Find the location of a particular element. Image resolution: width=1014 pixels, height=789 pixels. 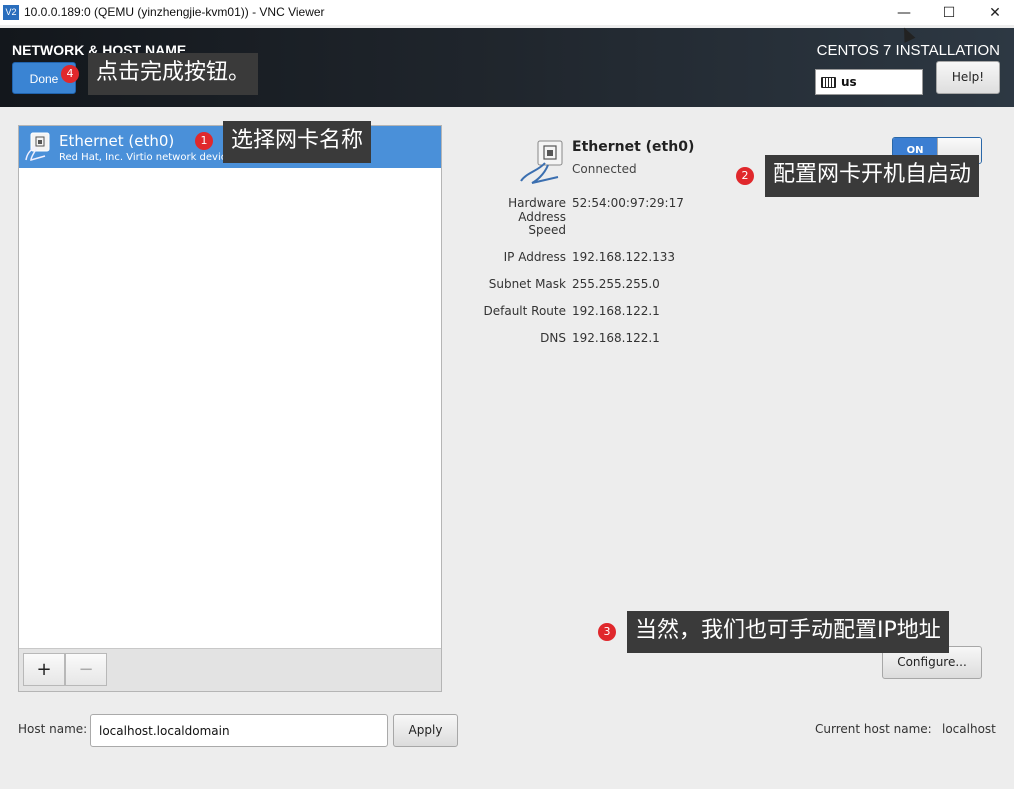

help-button: Help! is located at coordinates (968, 77).